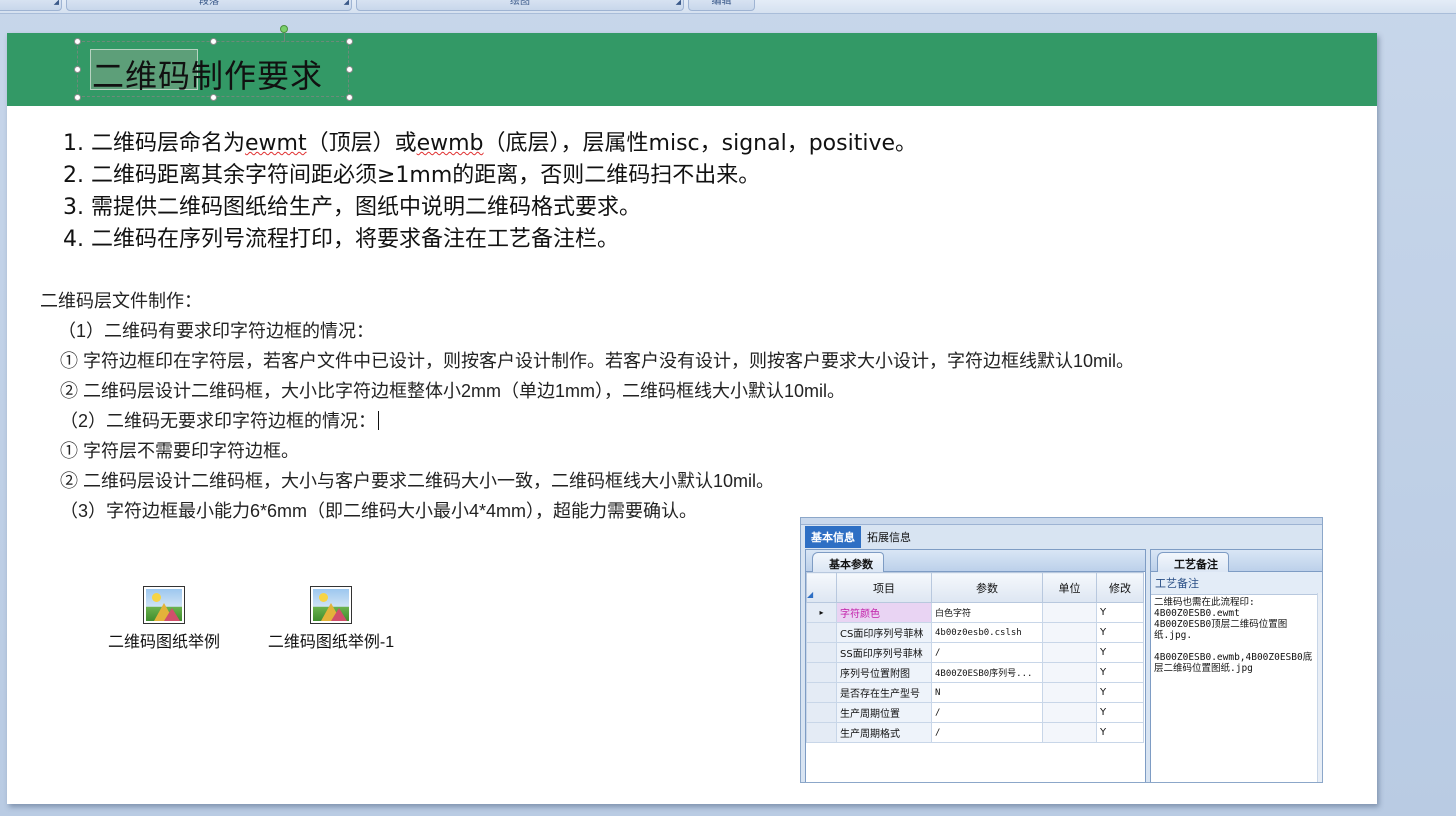 The width and height of the screenshot is (1456, 816). What do you see at coordinates (884, 732) in the screenshot?
I see `item-cell: 生产周期格式` at bounding box center [884, 732].